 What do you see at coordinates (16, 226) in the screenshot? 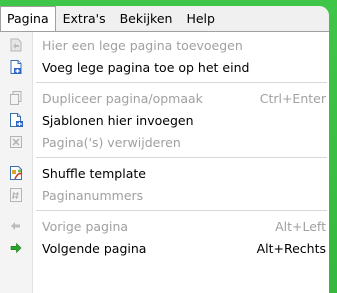
I see `previous-arrow-icon` at bounding box center [16, 226].